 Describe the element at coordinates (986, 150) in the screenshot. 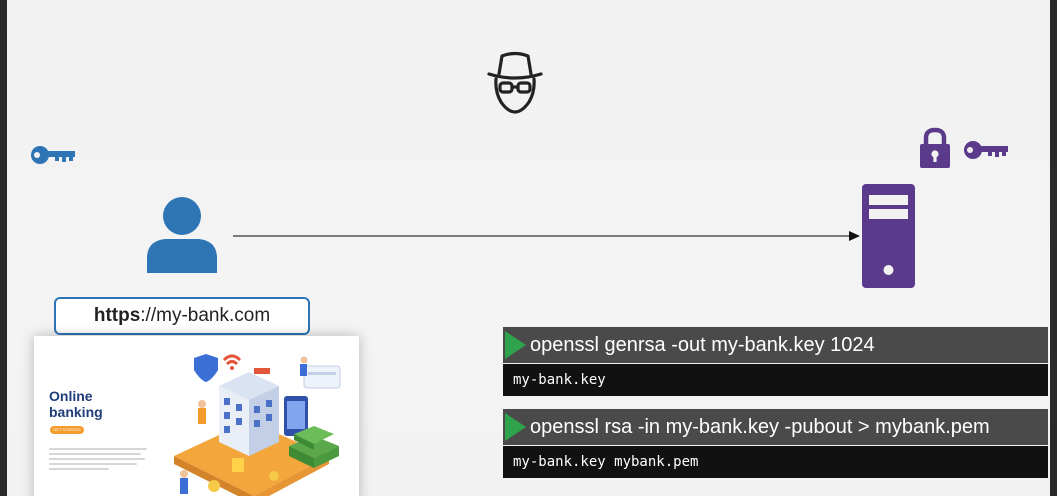

I see `server-key-icon` at that location.